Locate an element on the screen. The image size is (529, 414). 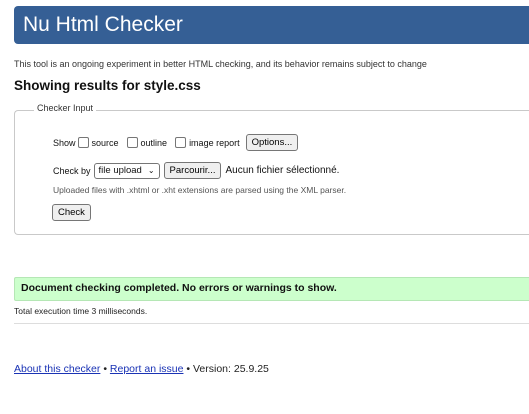
header-bar: Nu Html Checker is located at coordinates (271, 25).